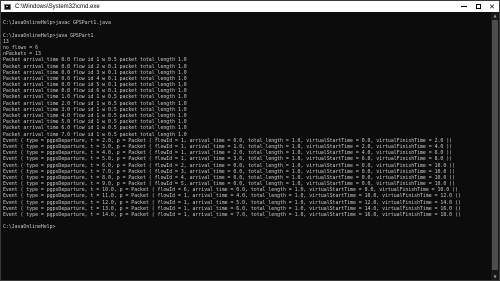 The image size is (500, 281). What do you see at coordinates (7, 6) in the screenshot?
I see `cmd-app-icon` at bounding box center [7, 6].